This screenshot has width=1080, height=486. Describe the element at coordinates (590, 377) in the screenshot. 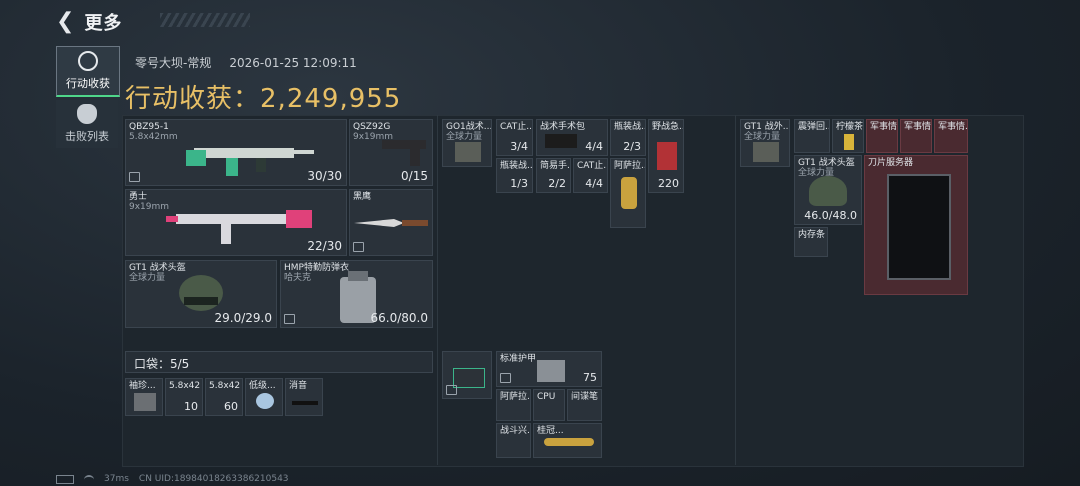

I see `armor-value: 75` at that location.